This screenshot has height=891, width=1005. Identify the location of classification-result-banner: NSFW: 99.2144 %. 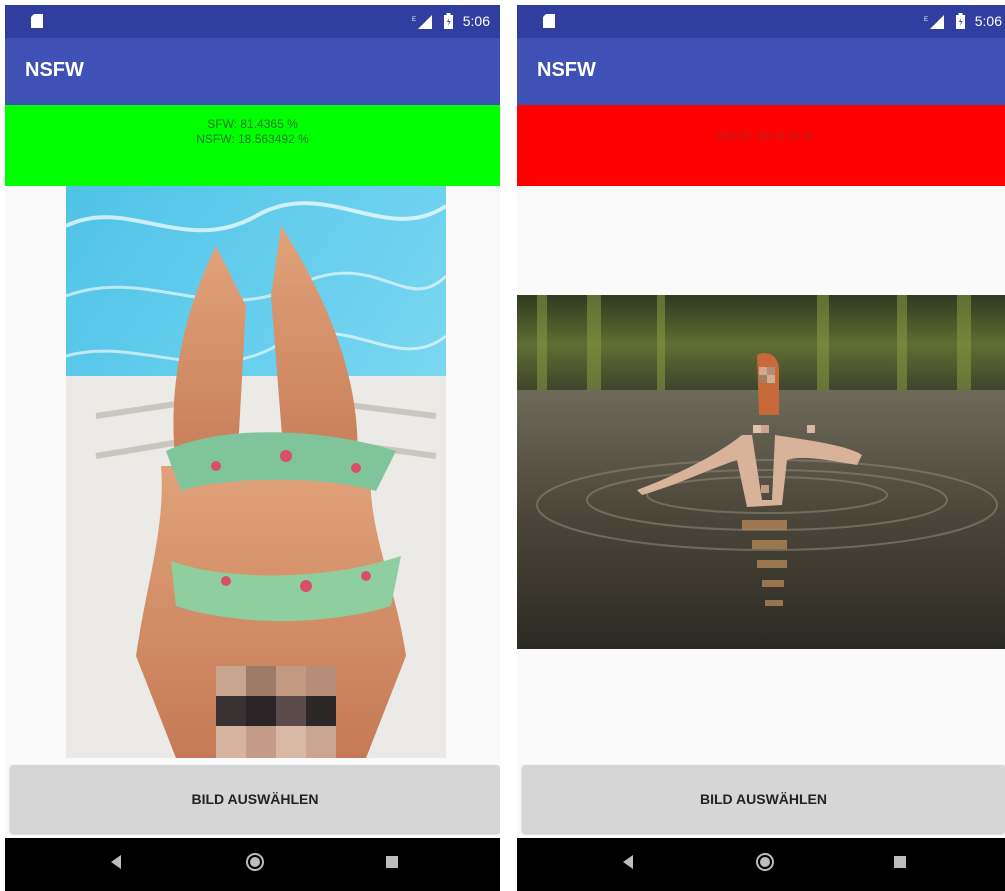
(761, 145).